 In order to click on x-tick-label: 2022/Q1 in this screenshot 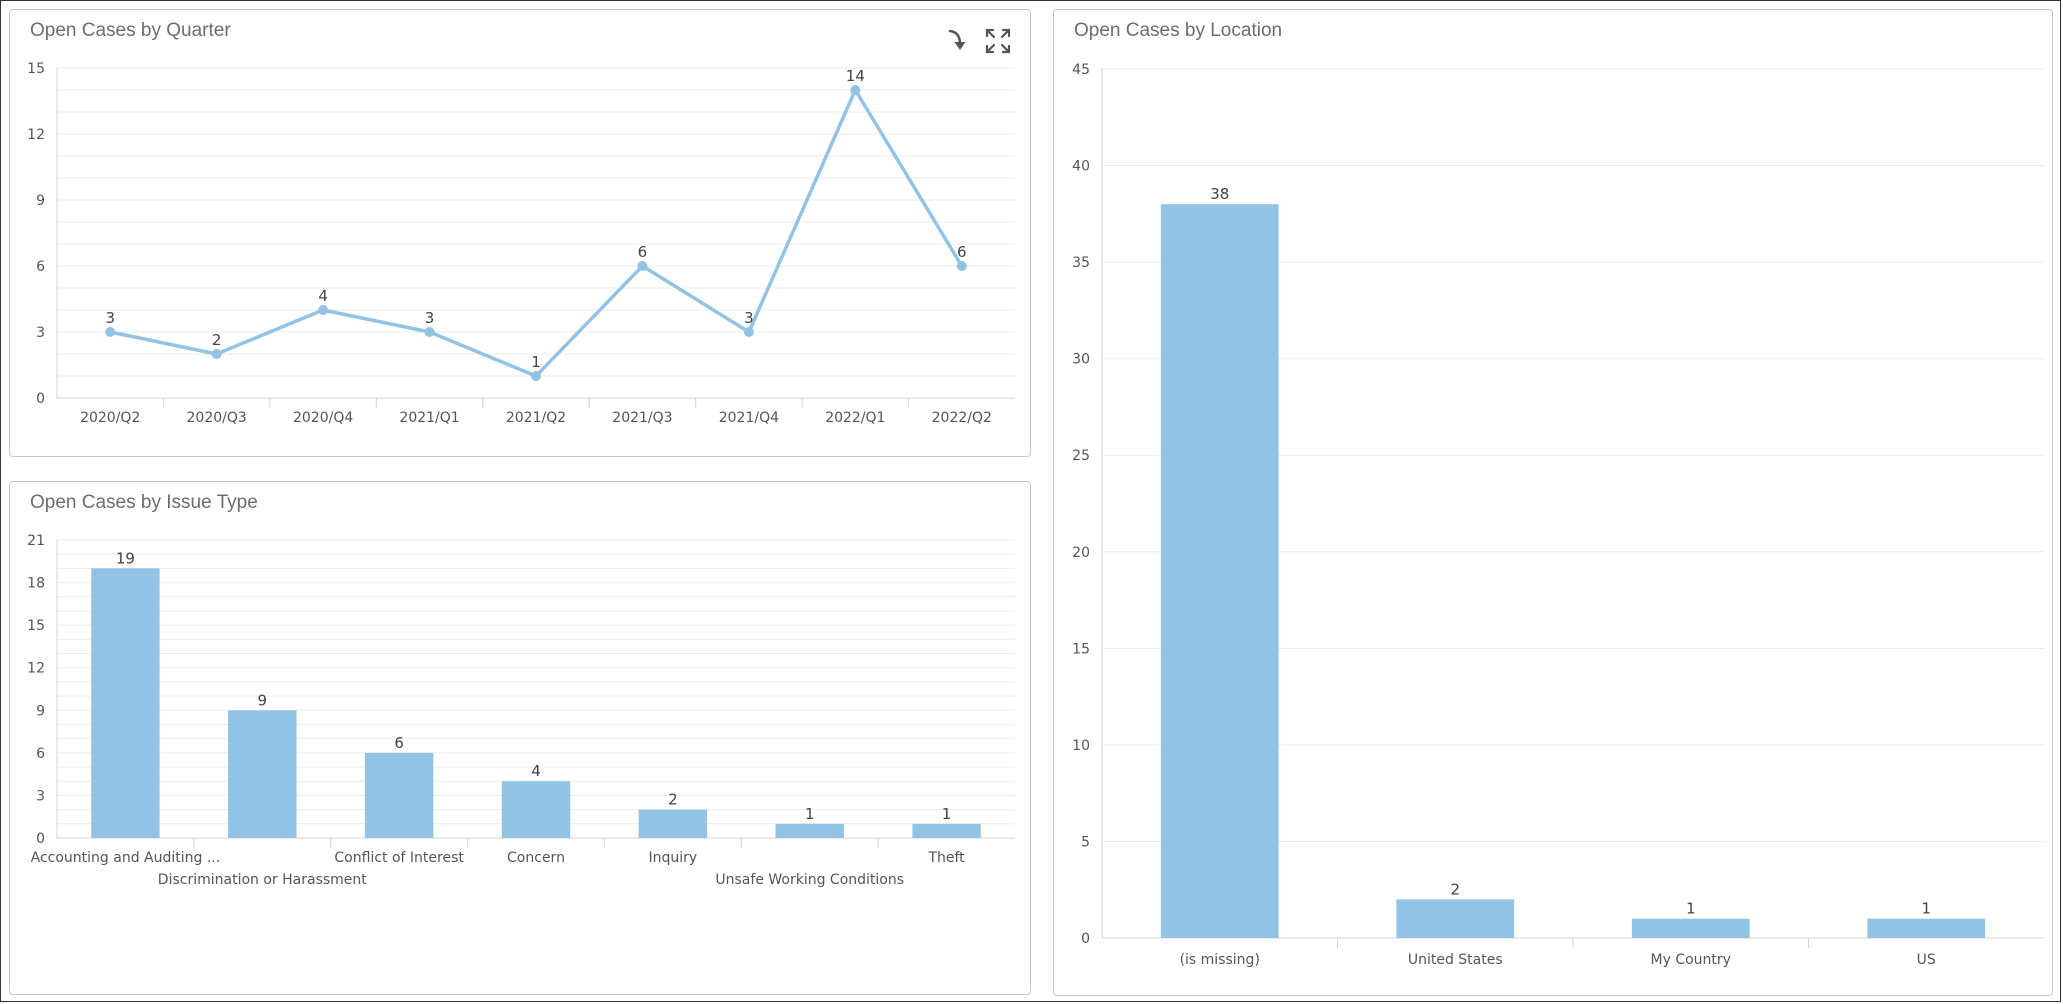, I will do `click(855, 418)`.